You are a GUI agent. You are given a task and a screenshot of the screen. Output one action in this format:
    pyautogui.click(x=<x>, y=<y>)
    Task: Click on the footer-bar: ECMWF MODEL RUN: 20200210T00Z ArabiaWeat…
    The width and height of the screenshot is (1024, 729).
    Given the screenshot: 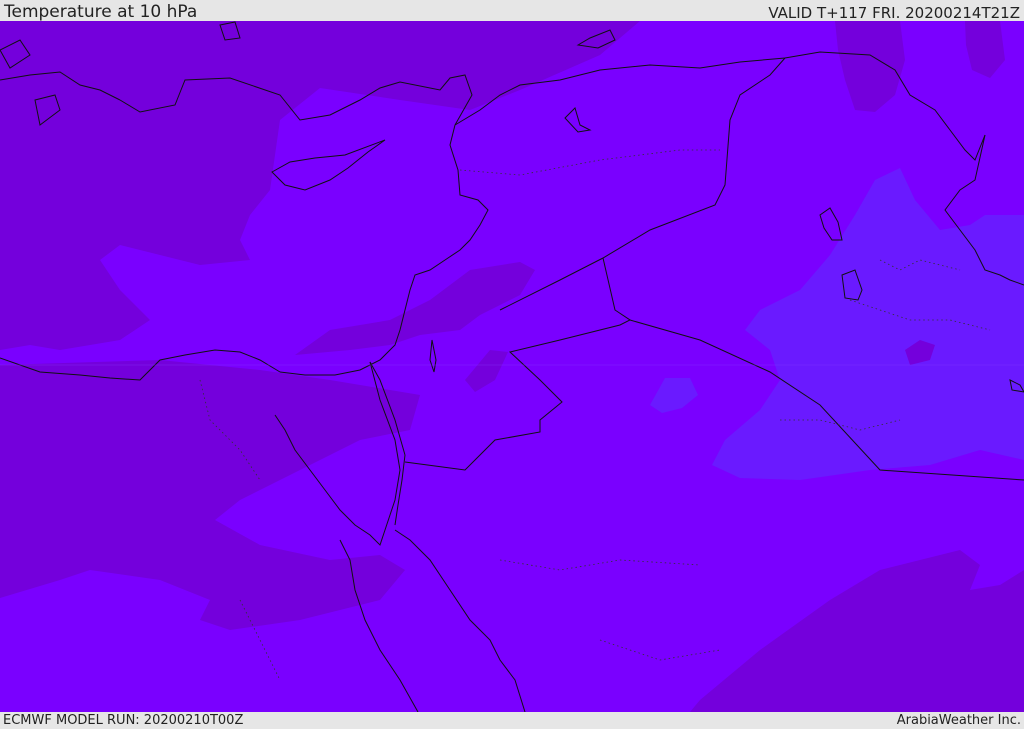 What is the action you would take?
    pyautogui.click(x=512, y=720)
    